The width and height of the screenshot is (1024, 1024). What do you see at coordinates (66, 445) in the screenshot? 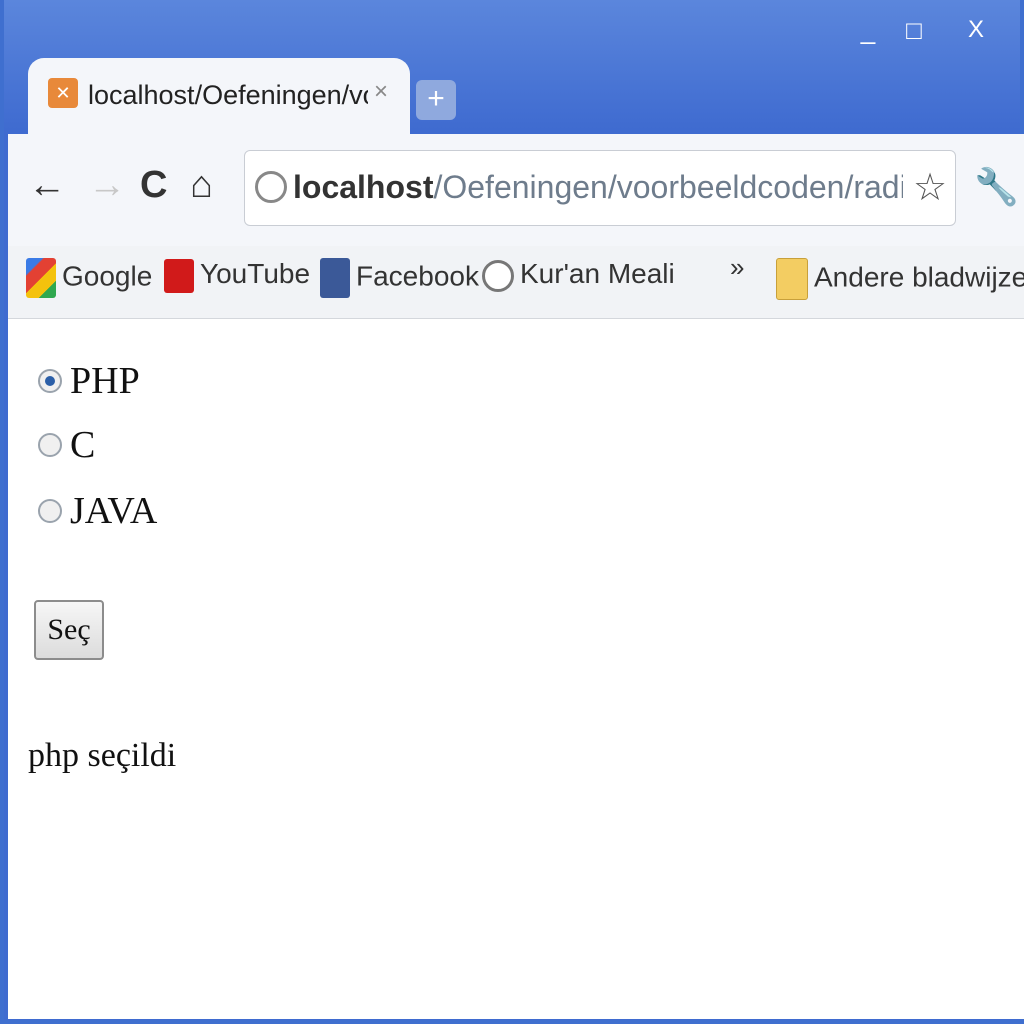
I see `radio-option-c: C` at bounding box center [66, 445].